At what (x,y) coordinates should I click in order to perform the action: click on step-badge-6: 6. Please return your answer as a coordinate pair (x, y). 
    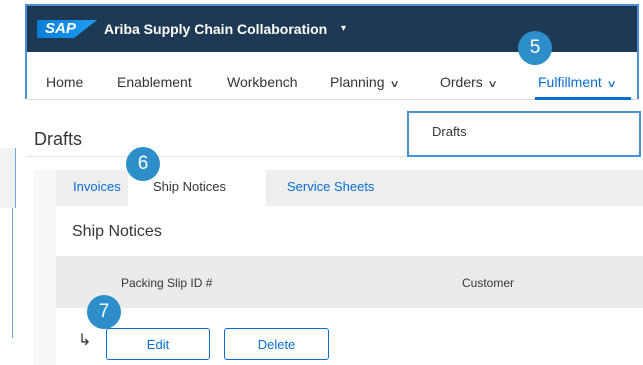
    Looking at the image, I should click on (143, 164).